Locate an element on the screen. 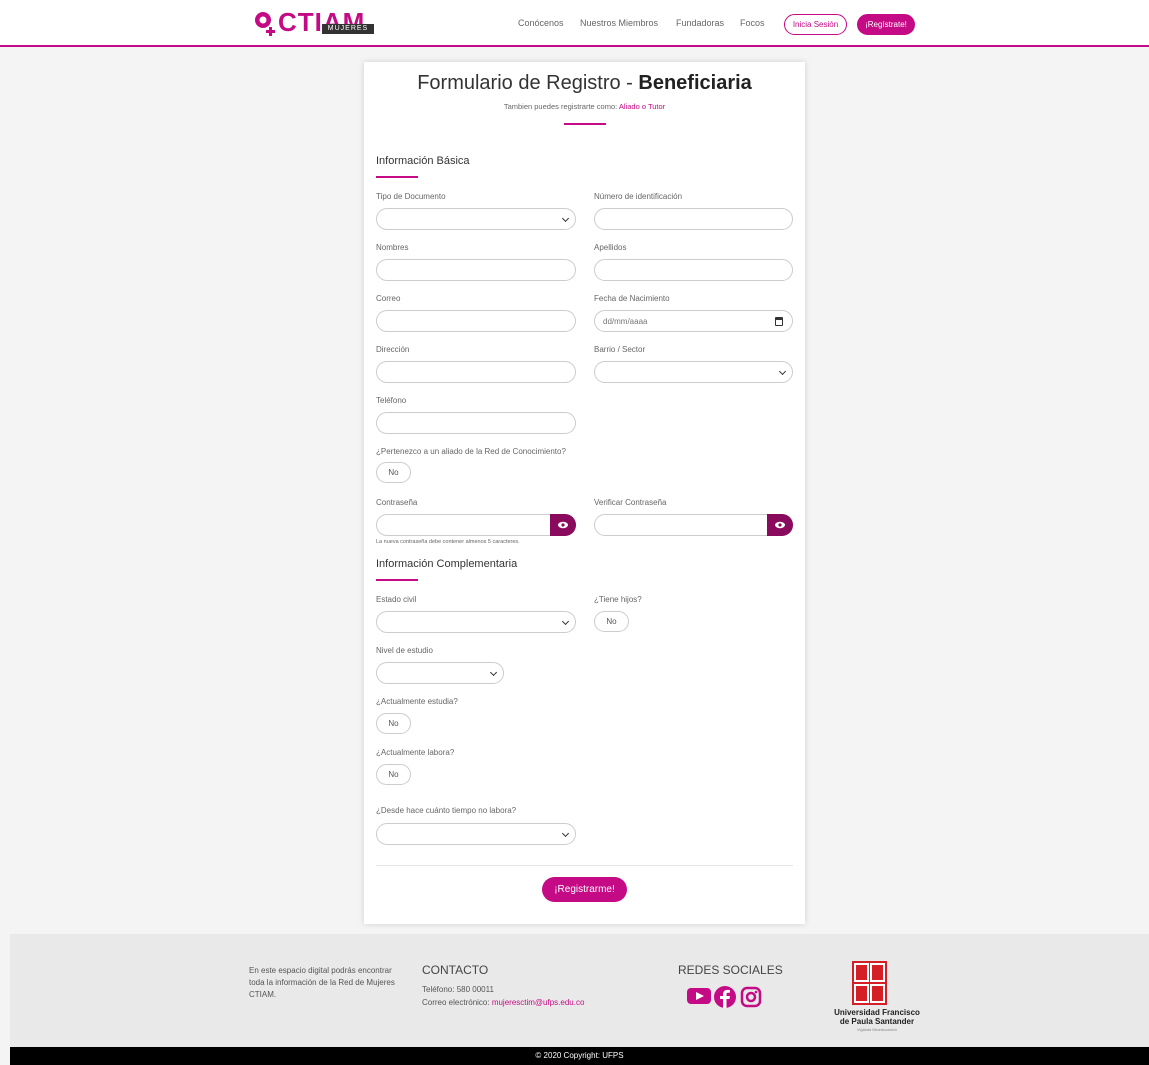 The width and height of the screenshot is (1149, 1065). form-title: Formulario de Registro - Beneficiaria is located at coordinates (584, 83).